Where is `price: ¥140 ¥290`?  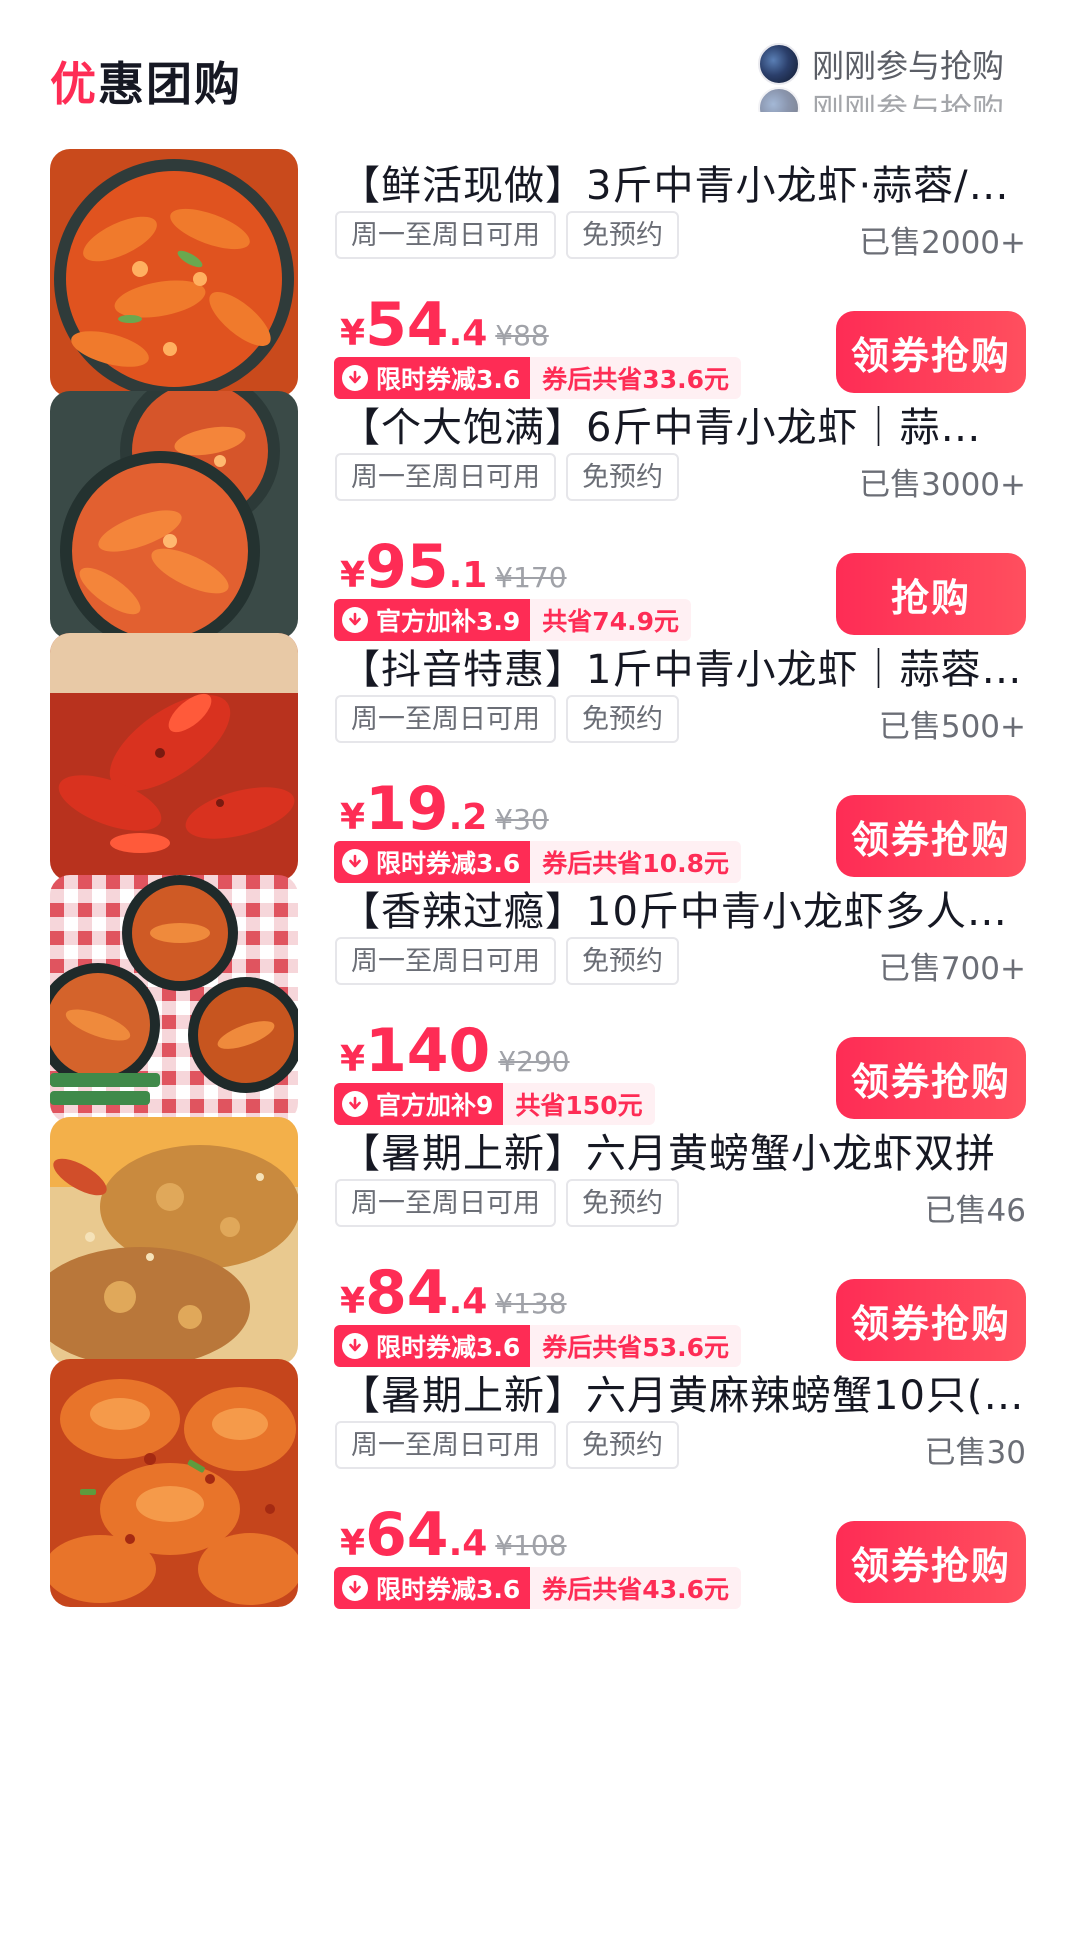
price: ¥140 ¥290 is located at coordinates (455, 1051).